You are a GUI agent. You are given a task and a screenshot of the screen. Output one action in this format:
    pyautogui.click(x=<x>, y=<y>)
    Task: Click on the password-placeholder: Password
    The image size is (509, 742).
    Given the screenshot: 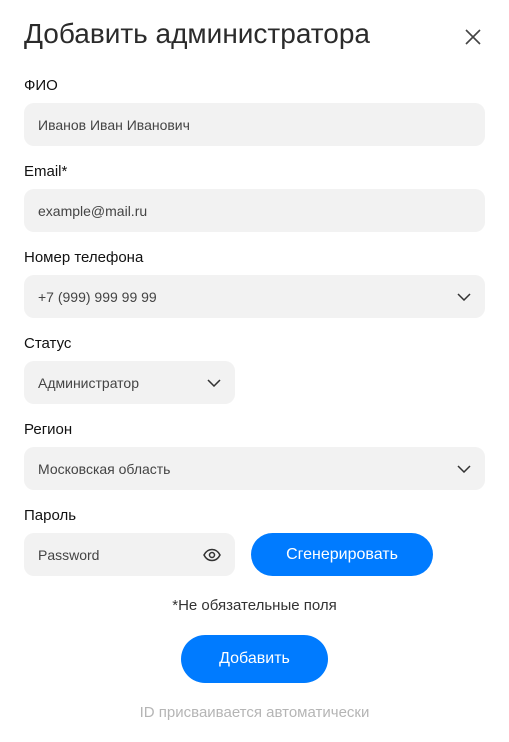 What is the action you would take?
    pyautogui.click(x=69, y=554)
    